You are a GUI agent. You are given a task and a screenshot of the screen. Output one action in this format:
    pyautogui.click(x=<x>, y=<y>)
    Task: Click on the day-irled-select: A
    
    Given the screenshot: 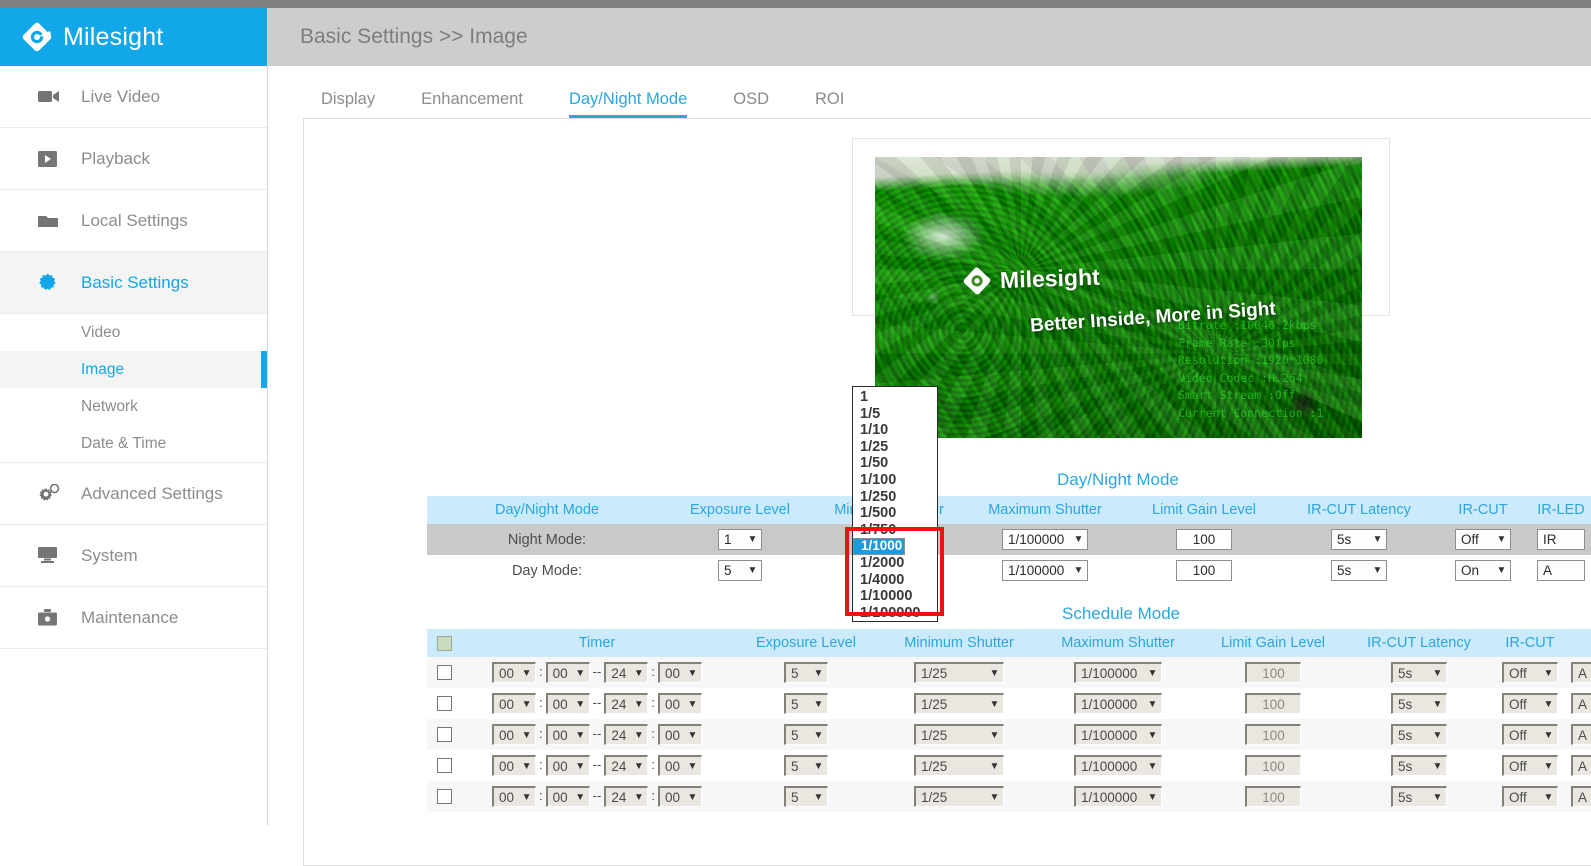 What is the action you would take?
    pyautogui.click(x=1561, y=570)
    